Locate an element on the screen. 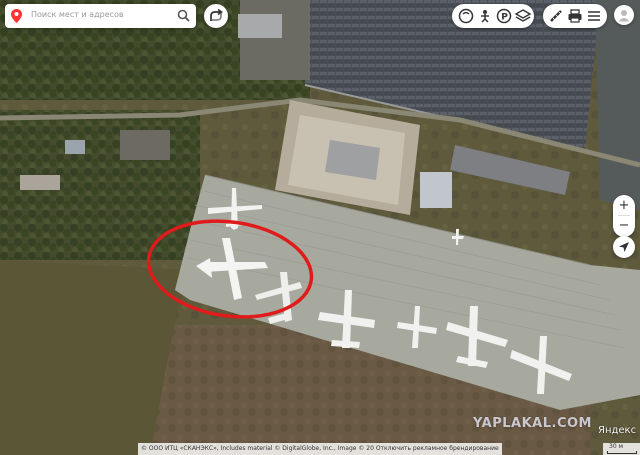 This screenshot has height=455, width=640. geolocation-button is located at coordinates (624, 247).